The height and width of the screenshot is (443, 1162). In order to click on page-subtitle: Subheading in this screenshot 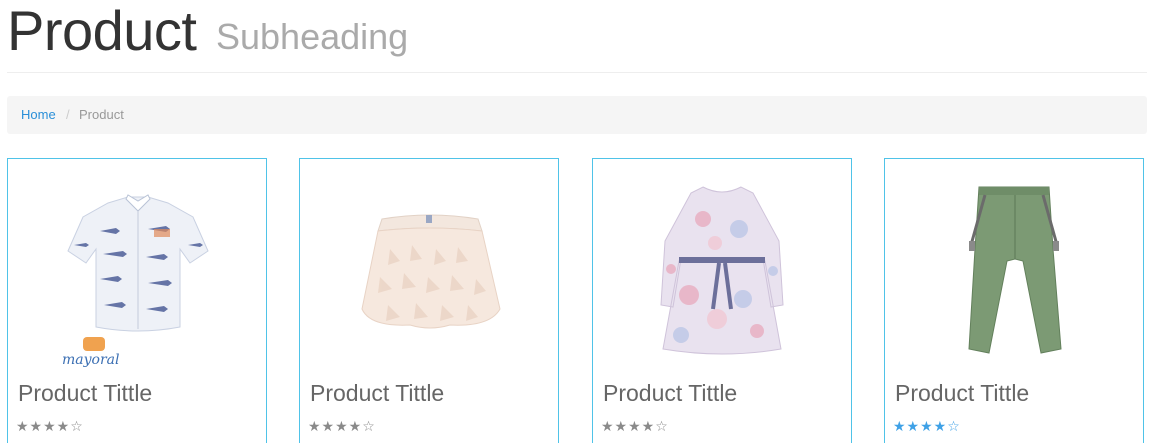, I will do `click(312, 36)`.